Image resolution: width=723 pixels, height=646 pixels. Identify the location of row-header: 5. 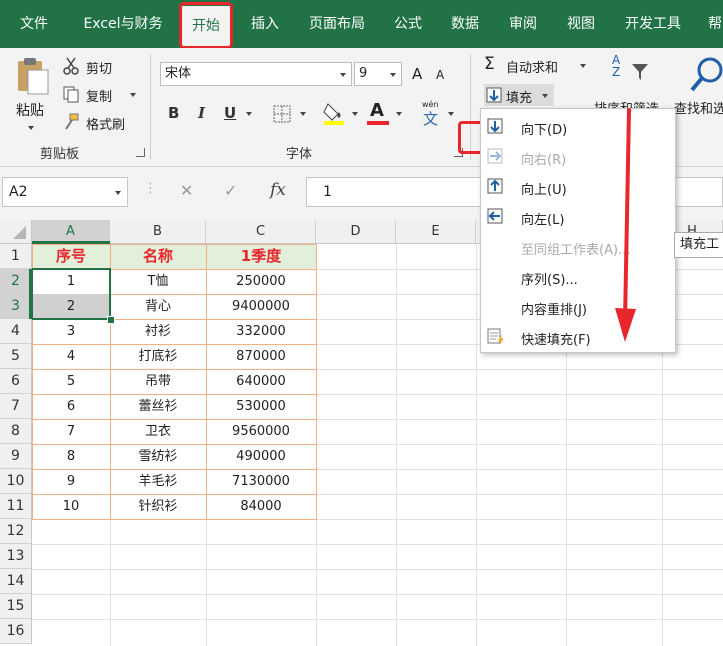
(16, 356).